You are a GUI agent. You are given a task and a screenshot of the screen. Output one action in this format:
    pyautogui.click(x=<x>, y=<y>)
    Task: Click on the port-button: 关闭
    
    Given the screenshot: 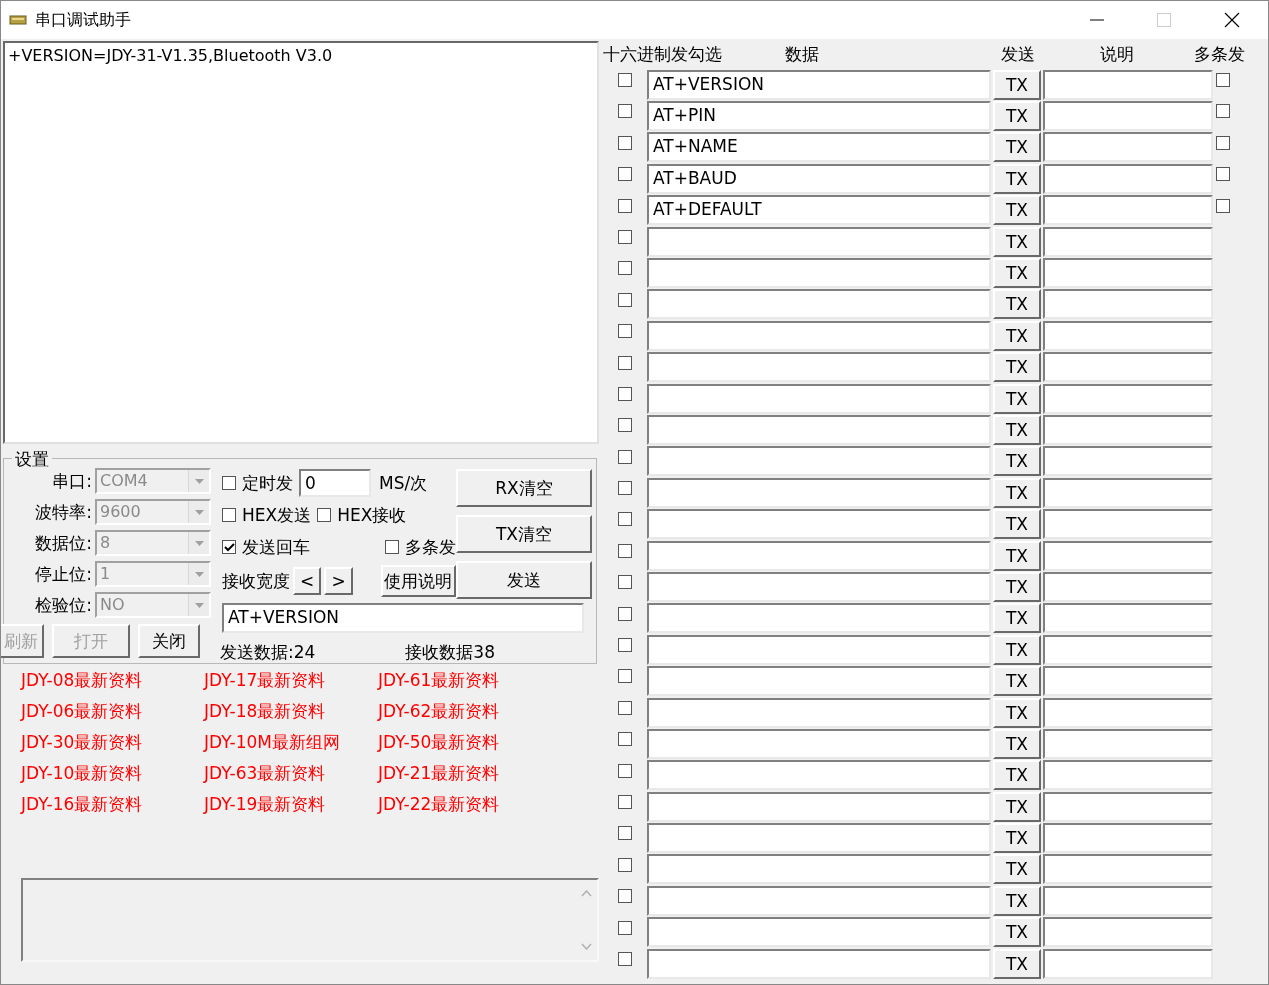 What is the action you would take?
    pyautogui.click(x=169, y=641)
    